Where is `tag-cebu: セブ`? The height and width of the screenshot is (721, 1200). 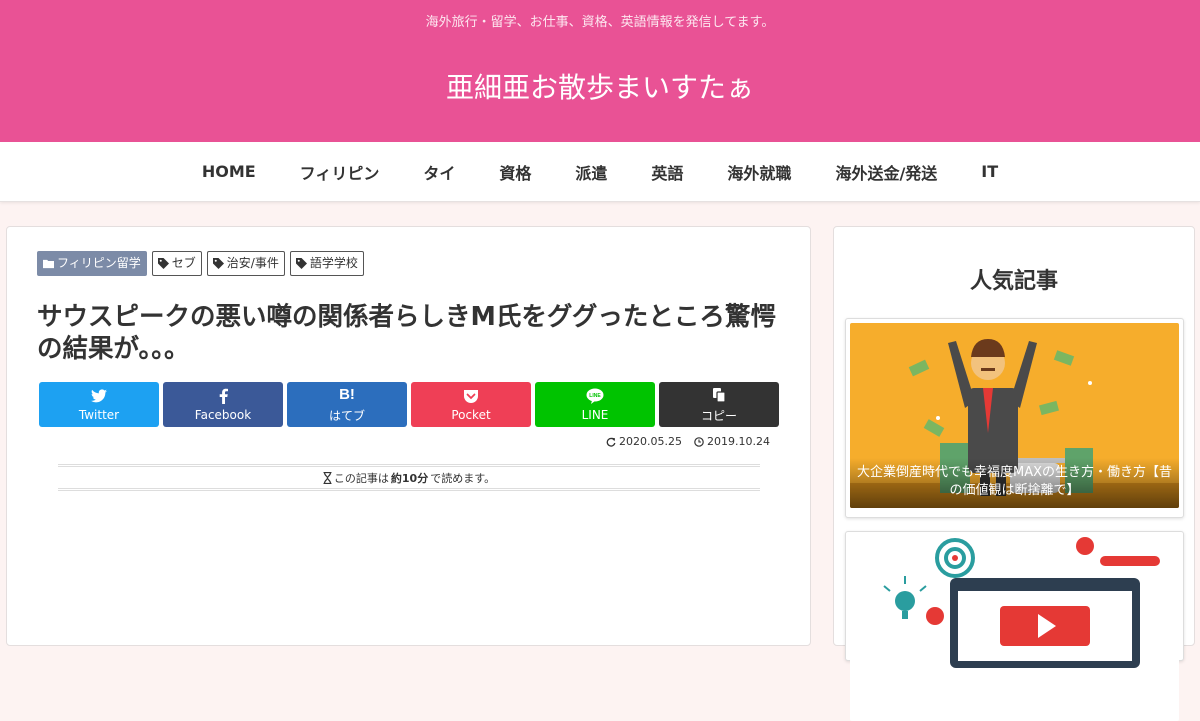
tag-cebu: セブ is located at coordinates (176, 263).